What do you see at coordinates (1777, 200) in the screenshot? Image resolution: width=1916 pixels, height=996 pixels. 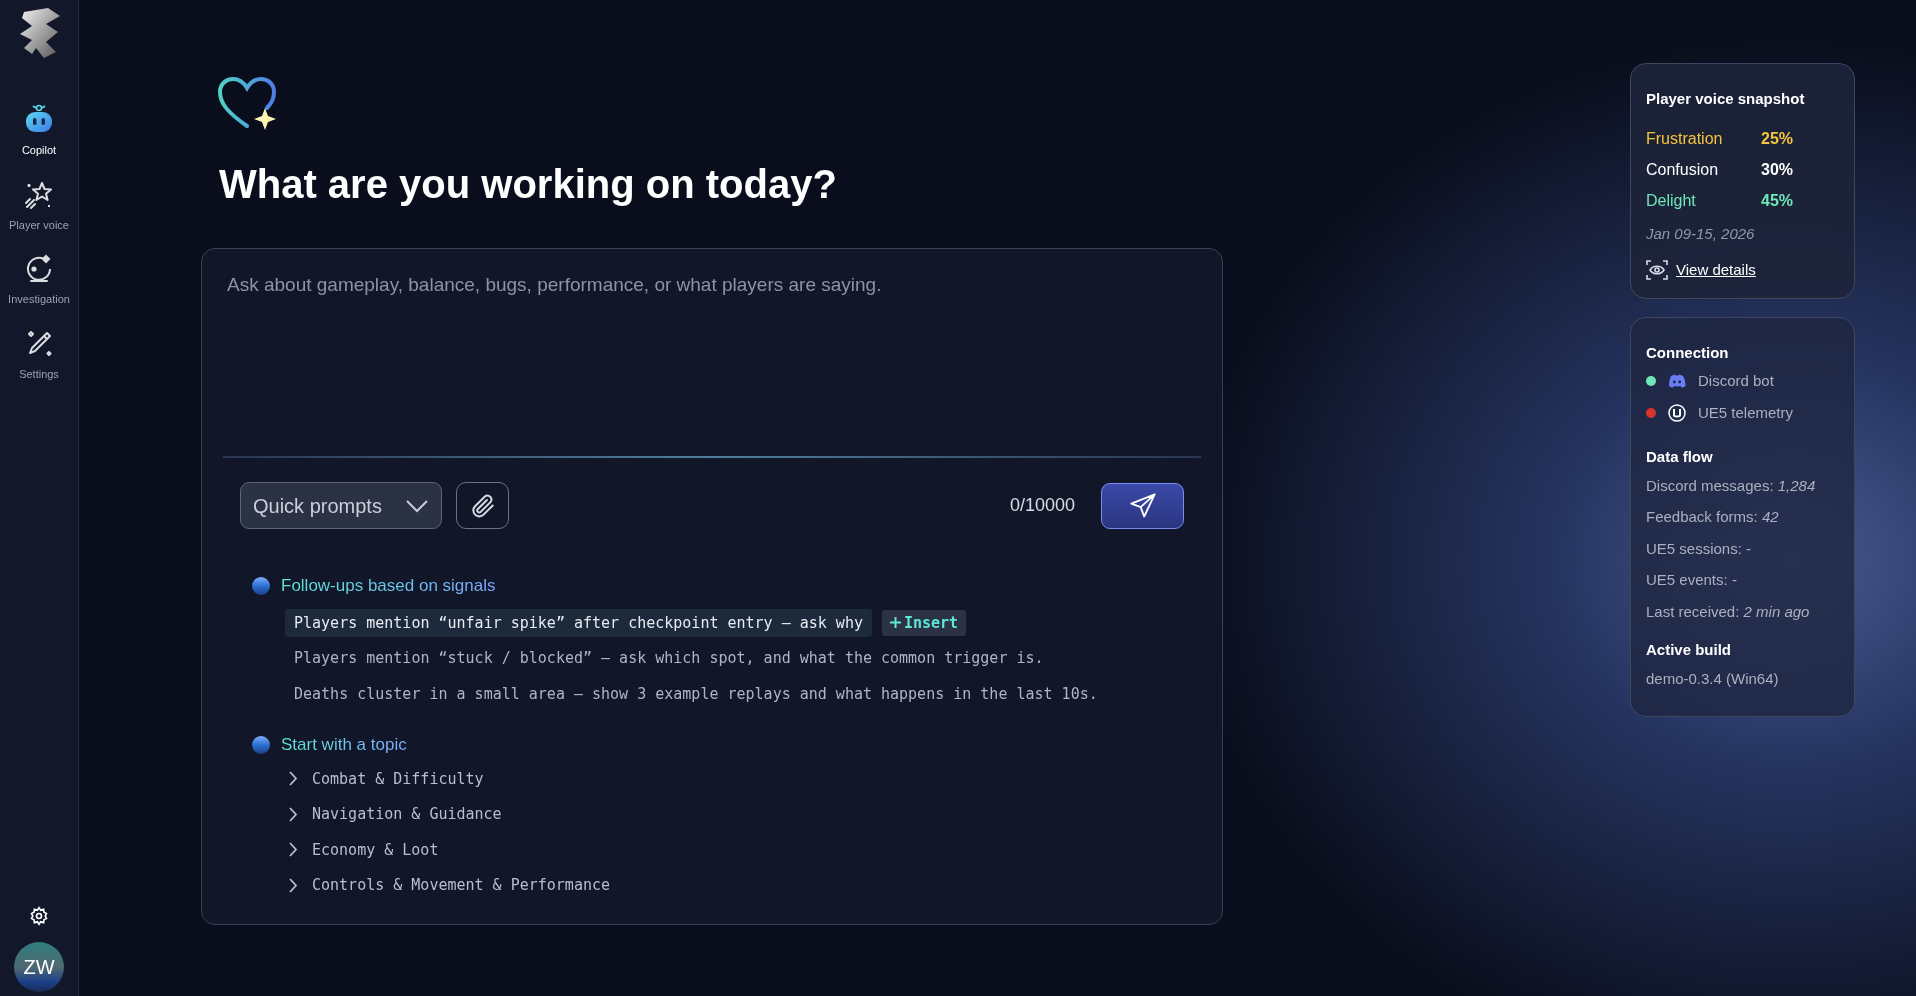 I see `metric-value: 45%` at bounding box center [1777, 200].